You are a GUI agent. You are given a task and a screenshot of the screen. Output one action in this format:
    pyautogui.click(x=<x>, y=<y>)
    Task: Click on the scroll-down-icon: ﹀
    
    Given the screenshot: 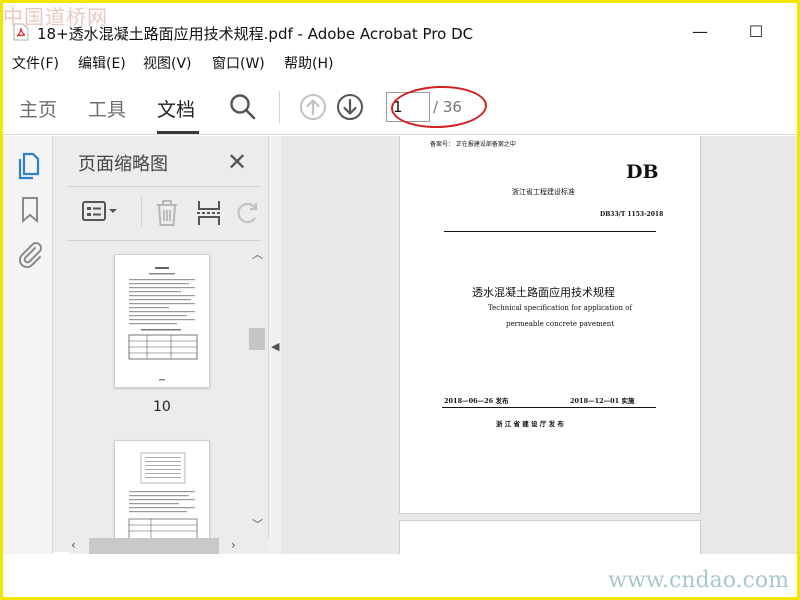 What is the action you would take?
    pyautogui.click(x=257, y=524)
    